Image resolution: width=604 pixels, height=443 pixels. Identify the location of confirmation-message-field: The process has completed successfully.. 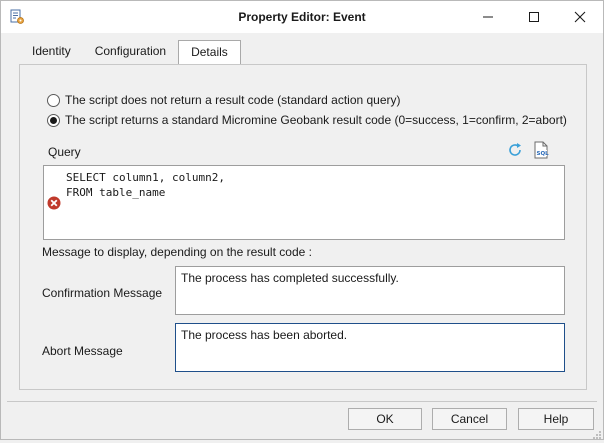
(370, 290).